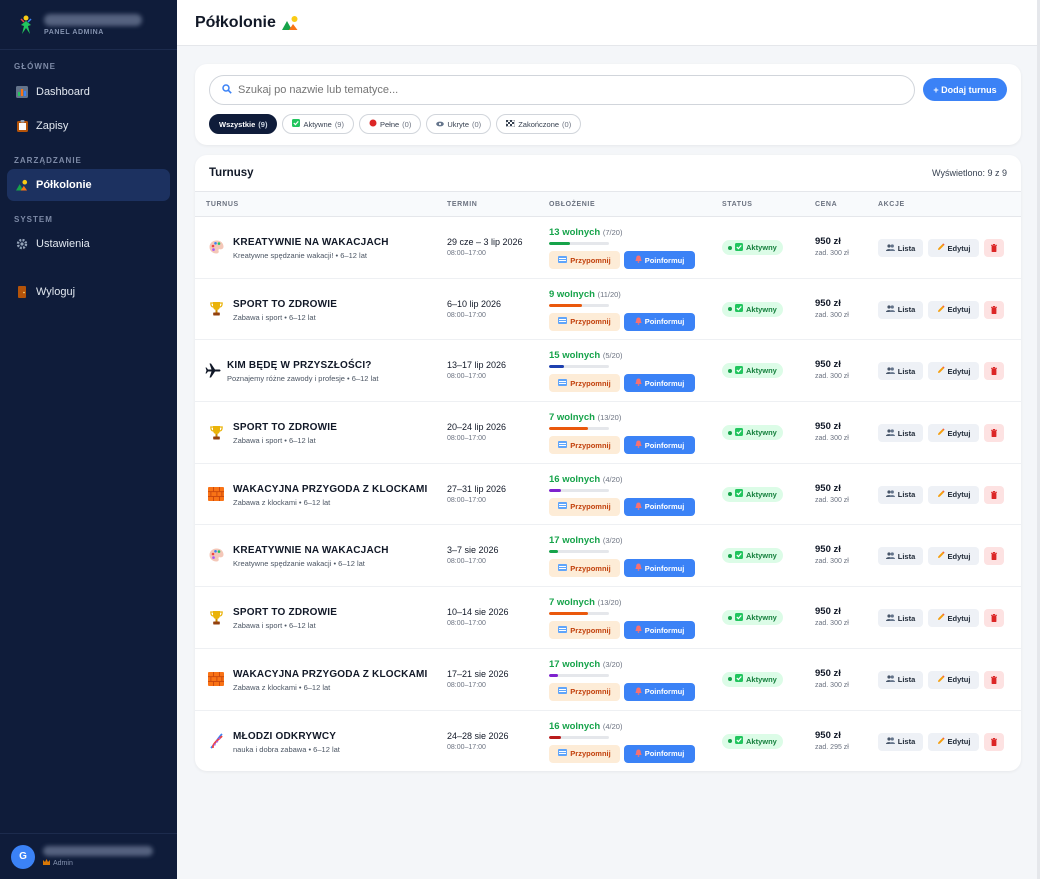 The image size is (1040, 879). What do you see at coordinates (462, 204) in the screenshot?
I see `col-termin: TERMIN` at bounding box center [462, 204].